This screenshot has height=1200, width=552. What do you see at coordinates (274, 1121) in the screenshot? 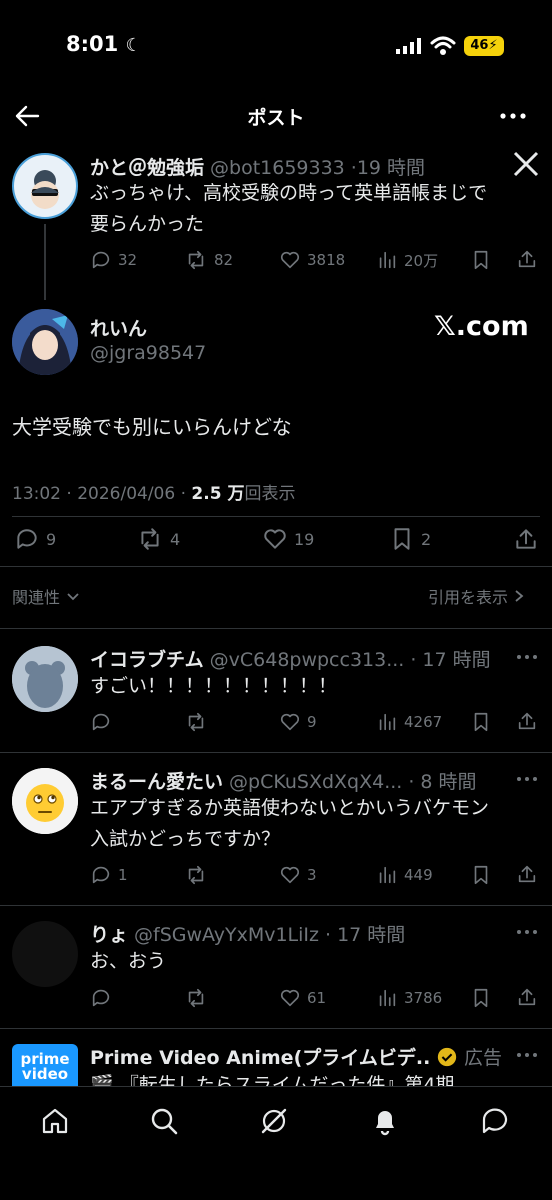
I see `grok-icon` at bounding box center [274, 1121].